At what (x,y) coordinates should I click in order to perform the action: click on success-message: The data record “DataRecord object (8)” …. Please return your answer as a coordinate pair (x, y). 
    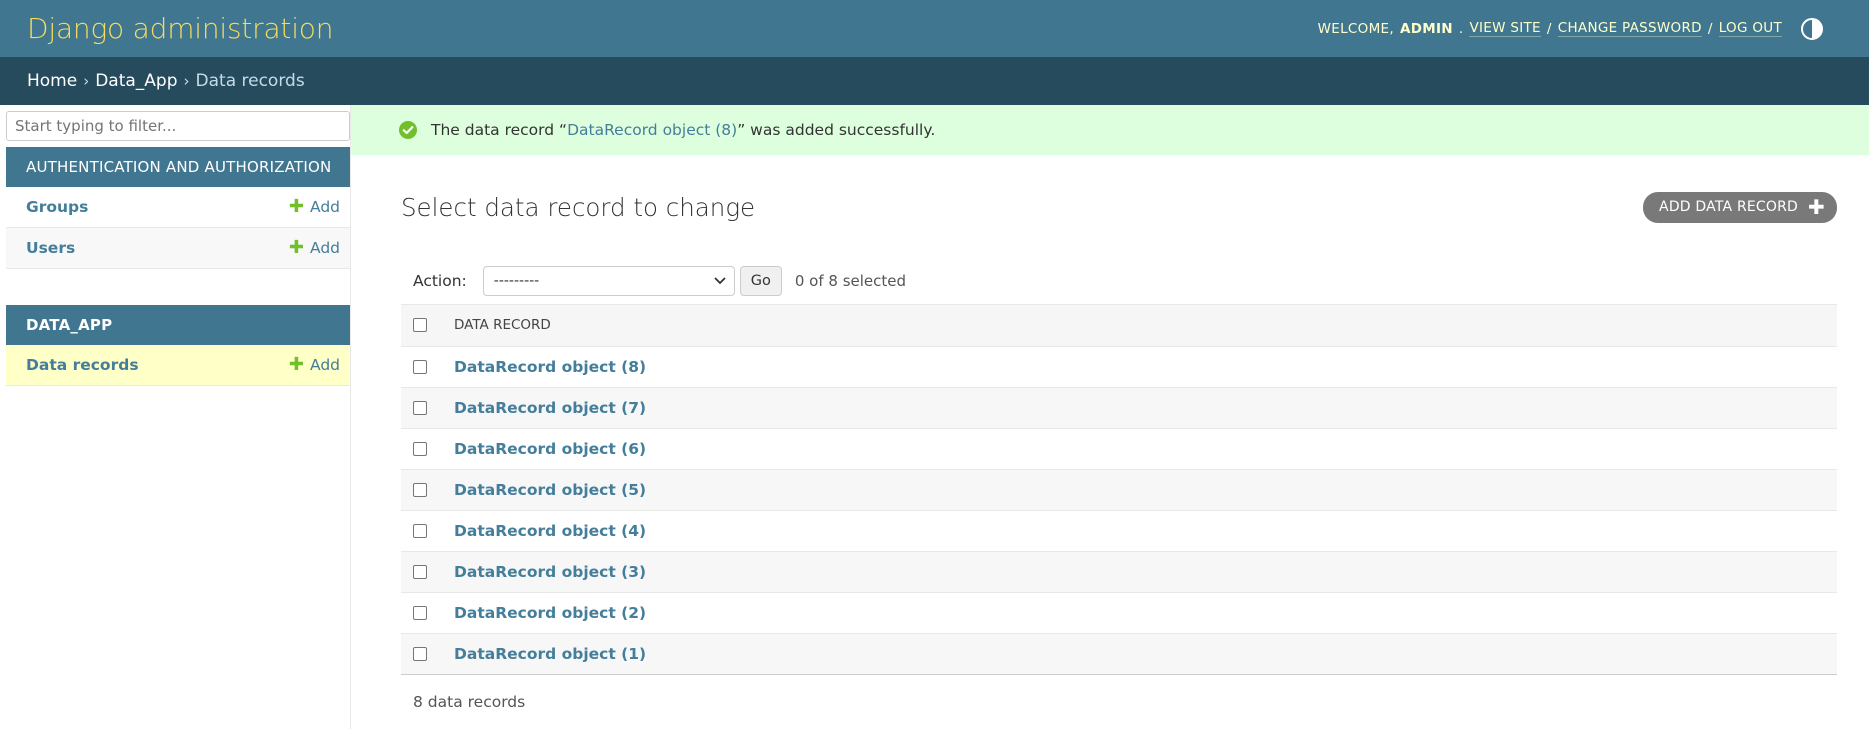
    Looking at the image, I should click on (1110, 130).